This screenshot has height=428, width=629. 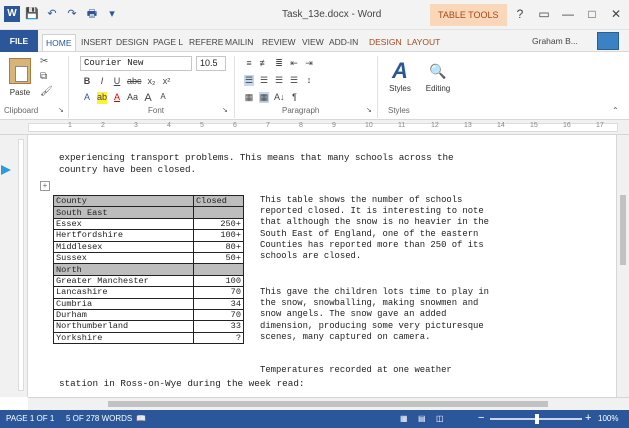 What do you see at coordinates (481, 418) in the screenshot?
I see `zoom-out-button: −` at bounding box center [481, 418].